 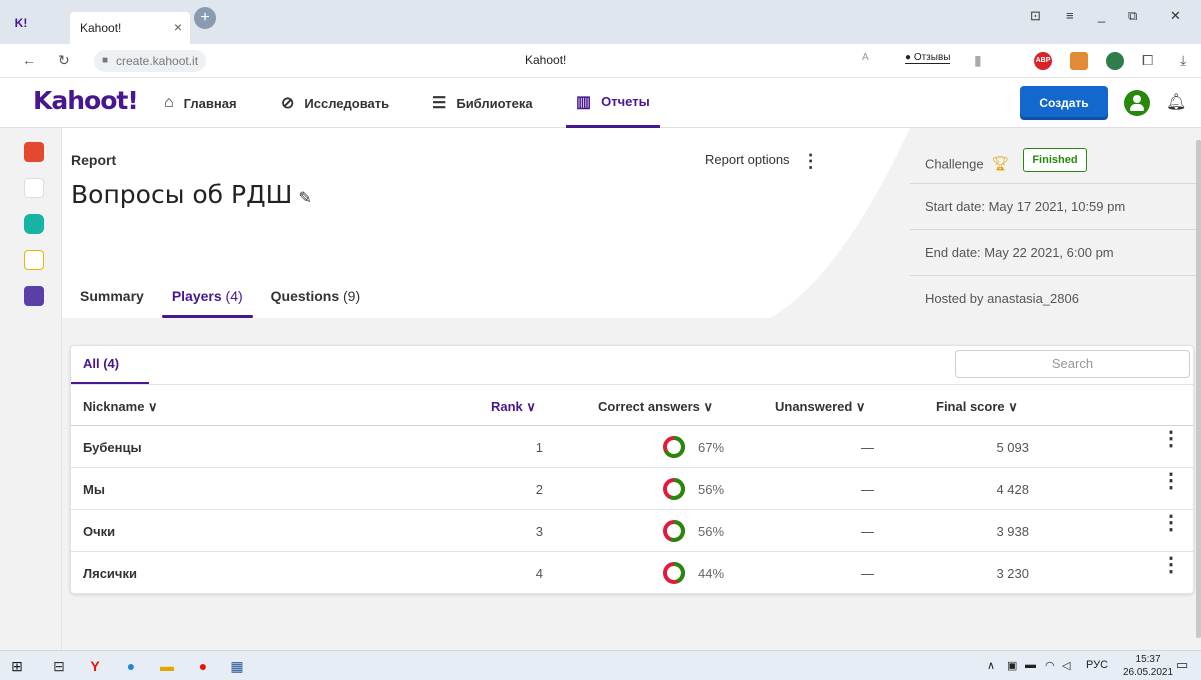 What do you see at coordinates (178, 27) in the screenshot?
I see `close-tab-icon: ×` at bounding box center [178, 27].